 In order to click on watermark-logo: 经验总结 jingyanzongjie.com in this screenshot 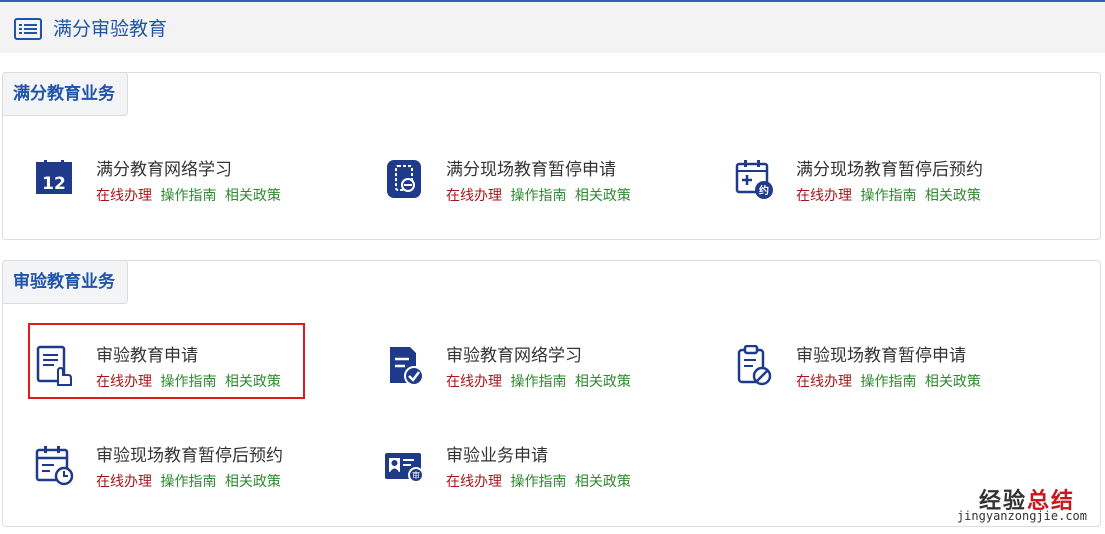, I will do `click(1012, 505)`.